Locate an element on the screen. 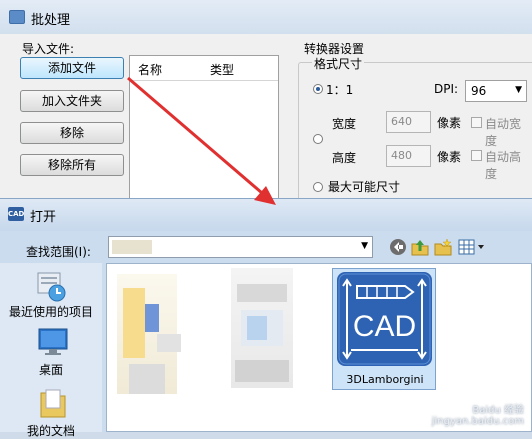 This screenshot has height=439, width=532. app-icon is located at coordinates (17, 17).